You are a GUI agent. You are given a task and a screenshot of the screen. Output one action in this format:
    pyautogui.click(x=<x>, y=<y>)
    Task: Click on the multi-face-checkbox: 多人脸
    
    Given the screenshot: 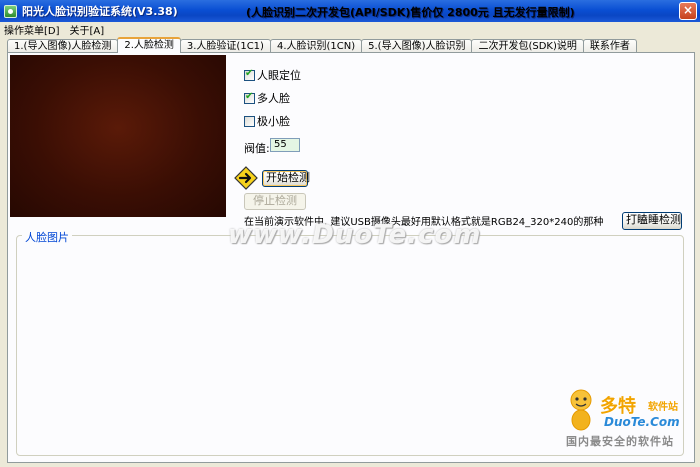 What is the action you would take?
    pyautogui.click(x=267, y=98)
    